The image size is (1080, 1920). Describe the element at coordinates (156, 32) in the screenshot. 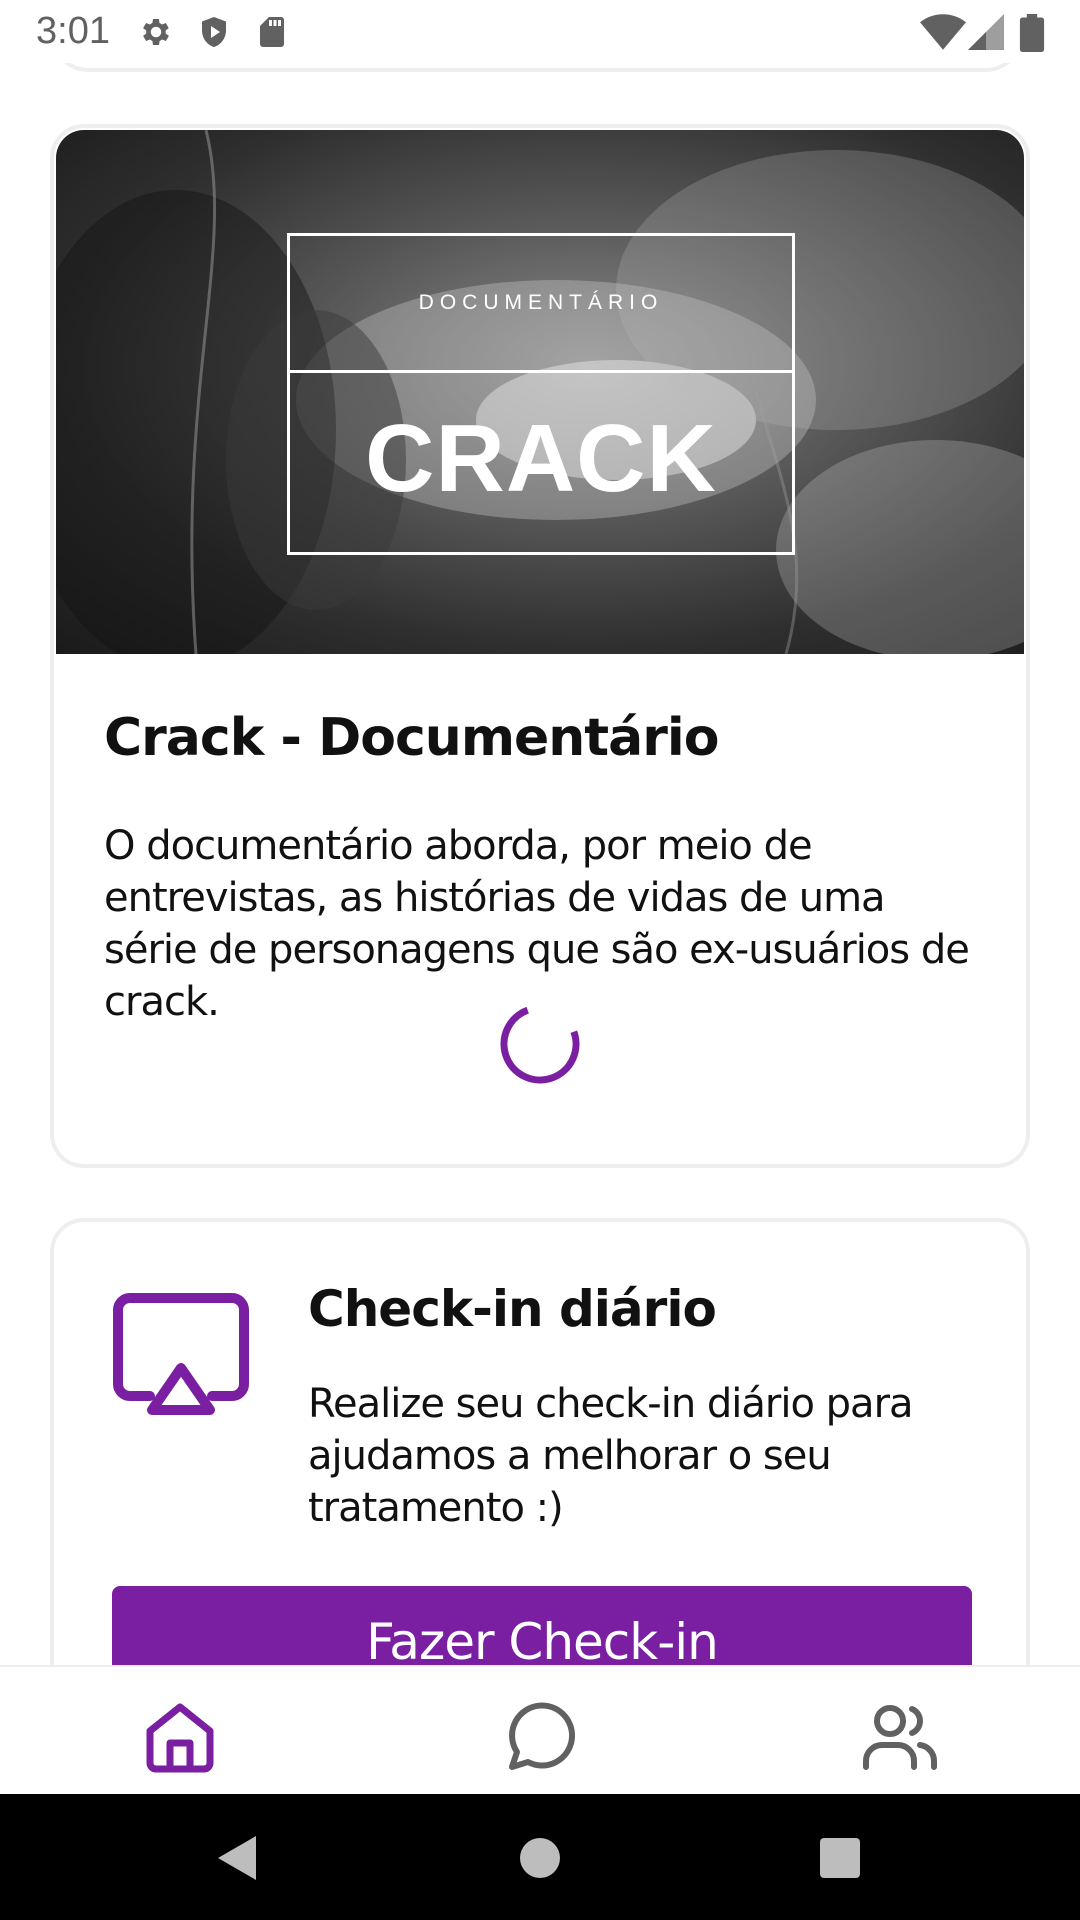

I see `gear-icon` at that location.